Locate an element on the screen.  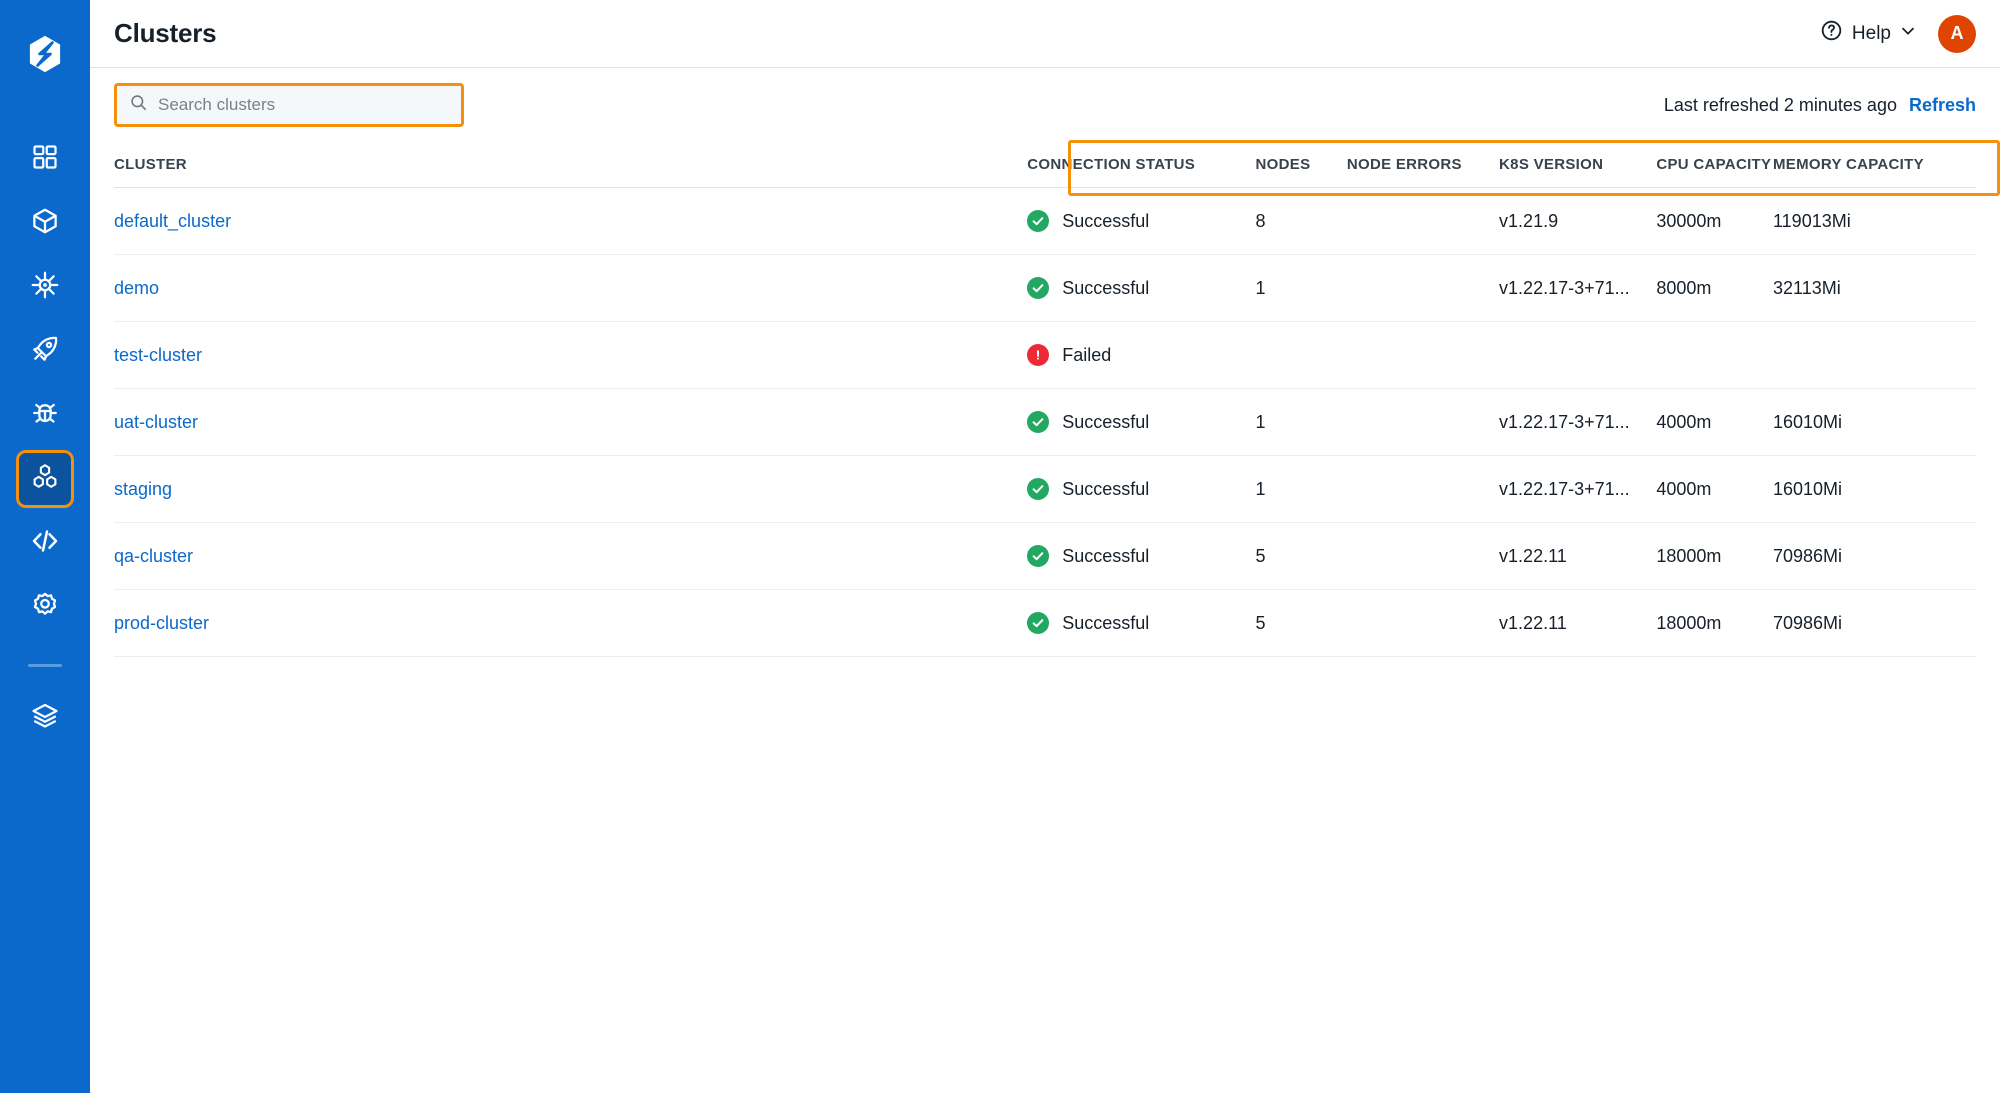
sidebar-item-observe is located at coordinates (45, 287).